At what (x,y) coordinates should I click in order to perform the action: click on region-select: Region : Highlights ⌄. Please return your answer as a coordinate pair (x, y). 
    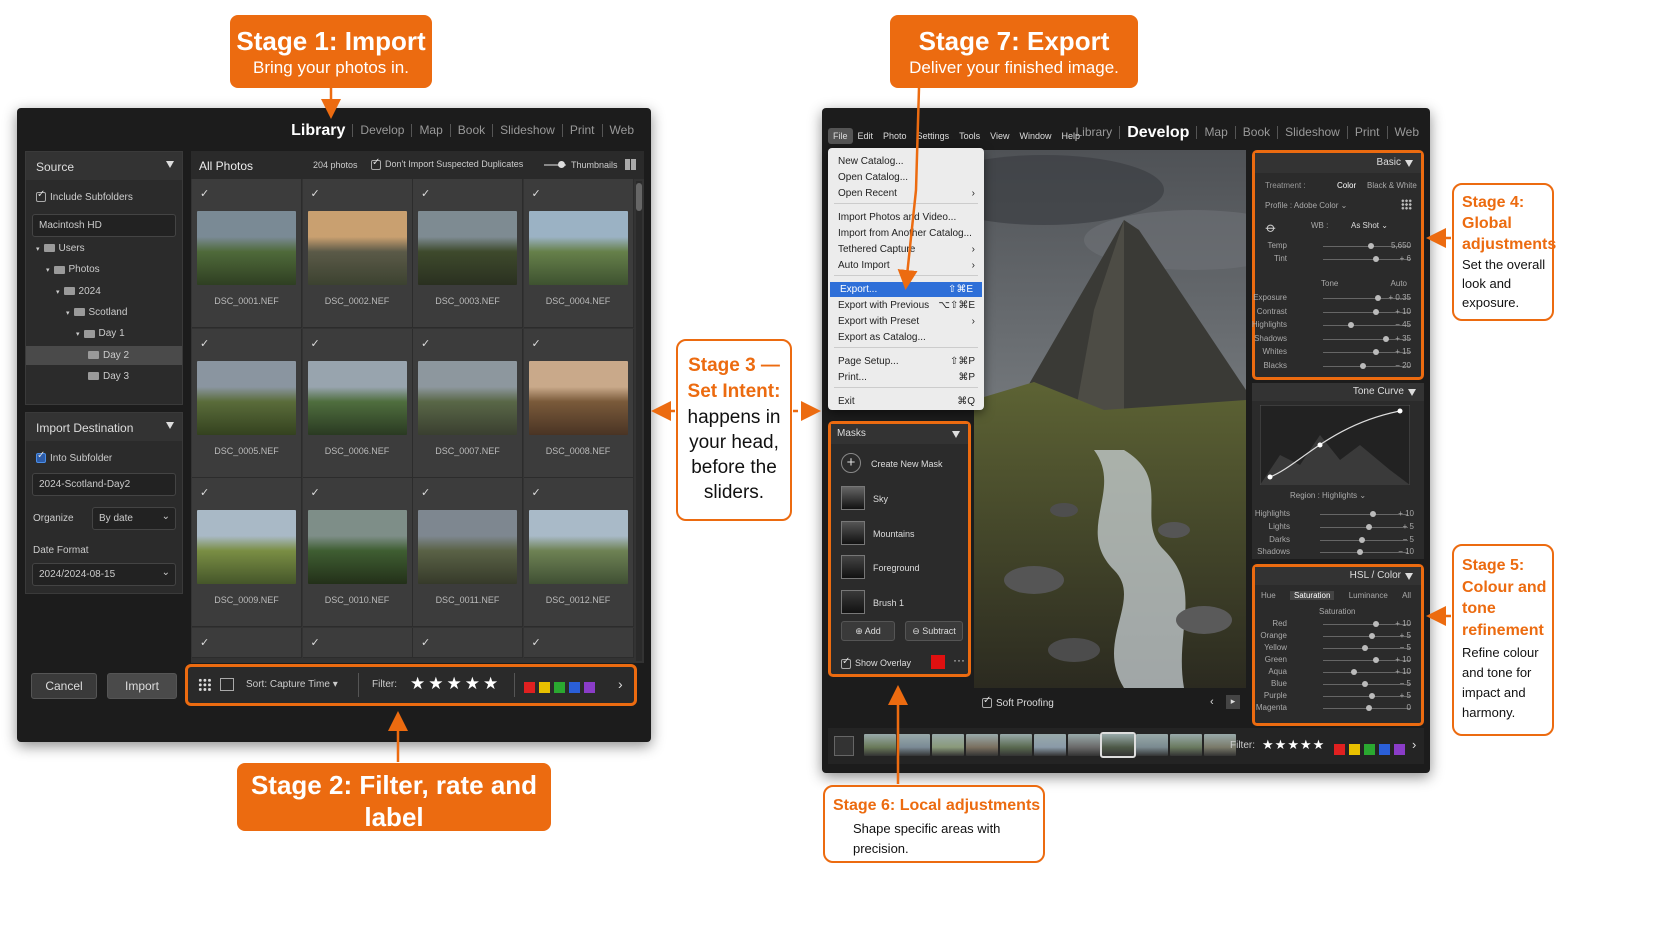
    Looking at the image, I should click on (1328, 495).